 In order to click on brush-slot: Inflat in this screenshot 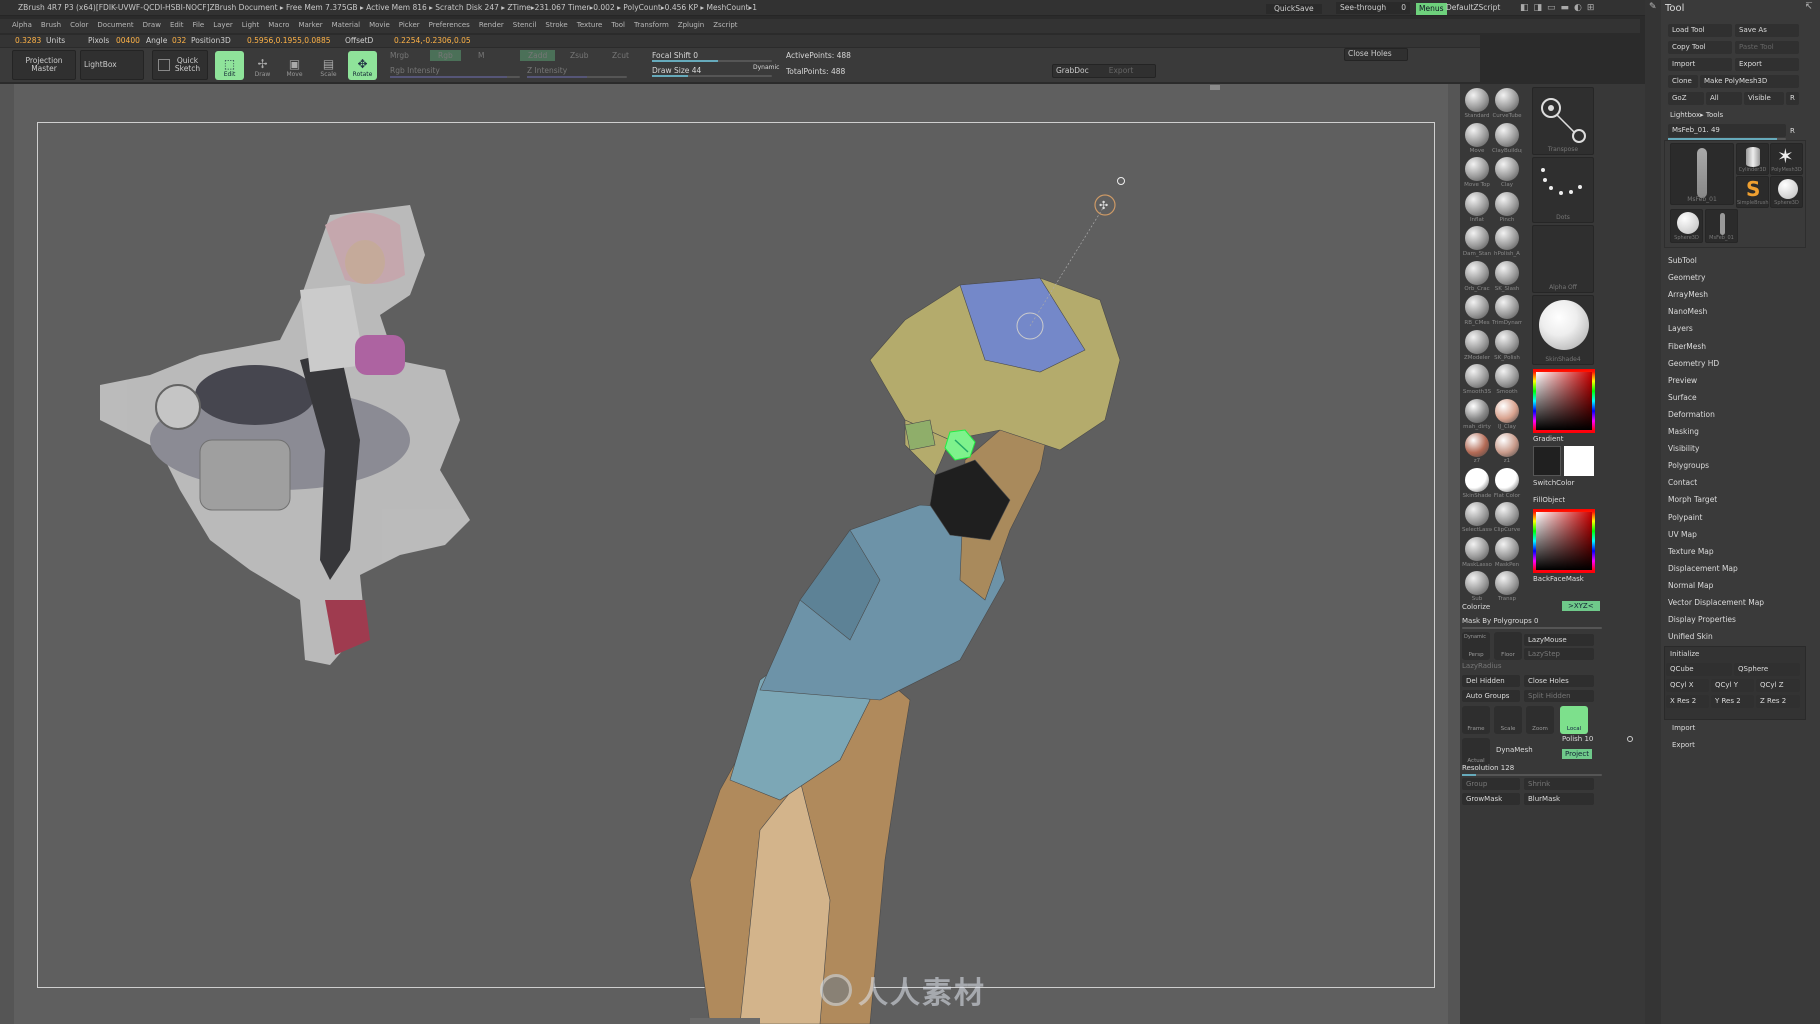, I will do `click(1477, 209)`.